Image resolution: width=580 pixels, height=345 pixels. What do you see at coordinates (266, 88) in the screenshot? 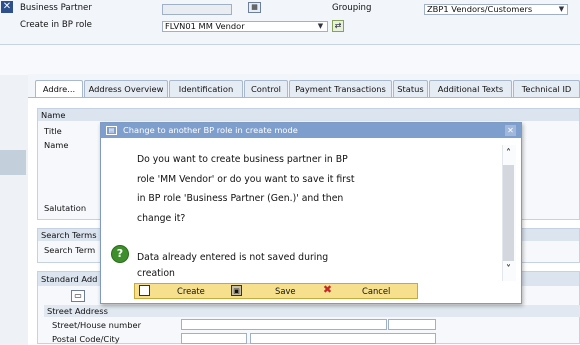
I see `tab-control: Control` at bounding box center [266, 88].